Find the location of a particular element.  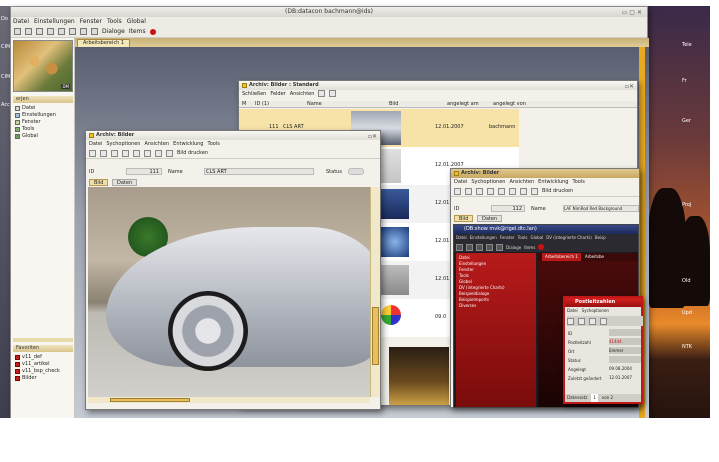

id-field: 112 is located at coordinates (508, 208).